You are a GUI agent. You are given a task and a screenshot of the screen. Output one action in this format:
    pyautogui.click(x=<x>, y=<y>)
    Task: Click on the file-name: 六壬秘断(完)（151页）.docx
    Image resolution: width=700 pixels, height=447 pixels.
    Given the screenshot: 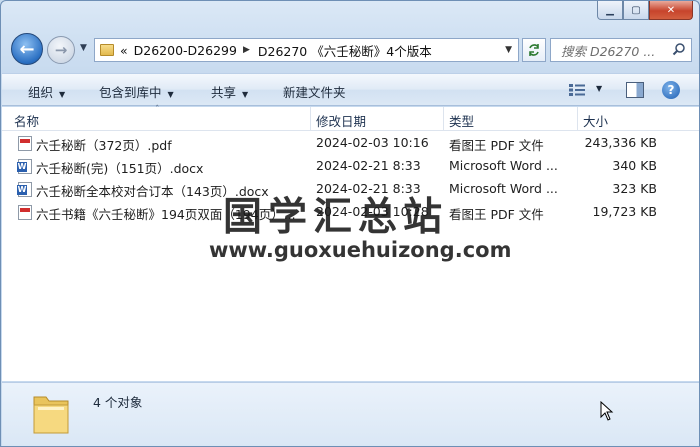 What is the action you would take?
    pyautogui.click(x=120, y=168)
    